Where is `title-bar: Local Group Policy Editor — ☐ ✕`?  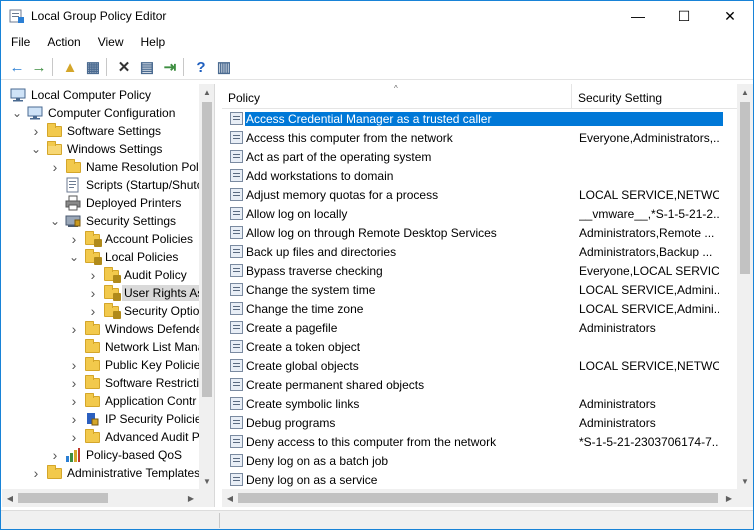 title-bar: Local Group Policy Editor — ☐ ✕ is located at coordinates (377, 16).